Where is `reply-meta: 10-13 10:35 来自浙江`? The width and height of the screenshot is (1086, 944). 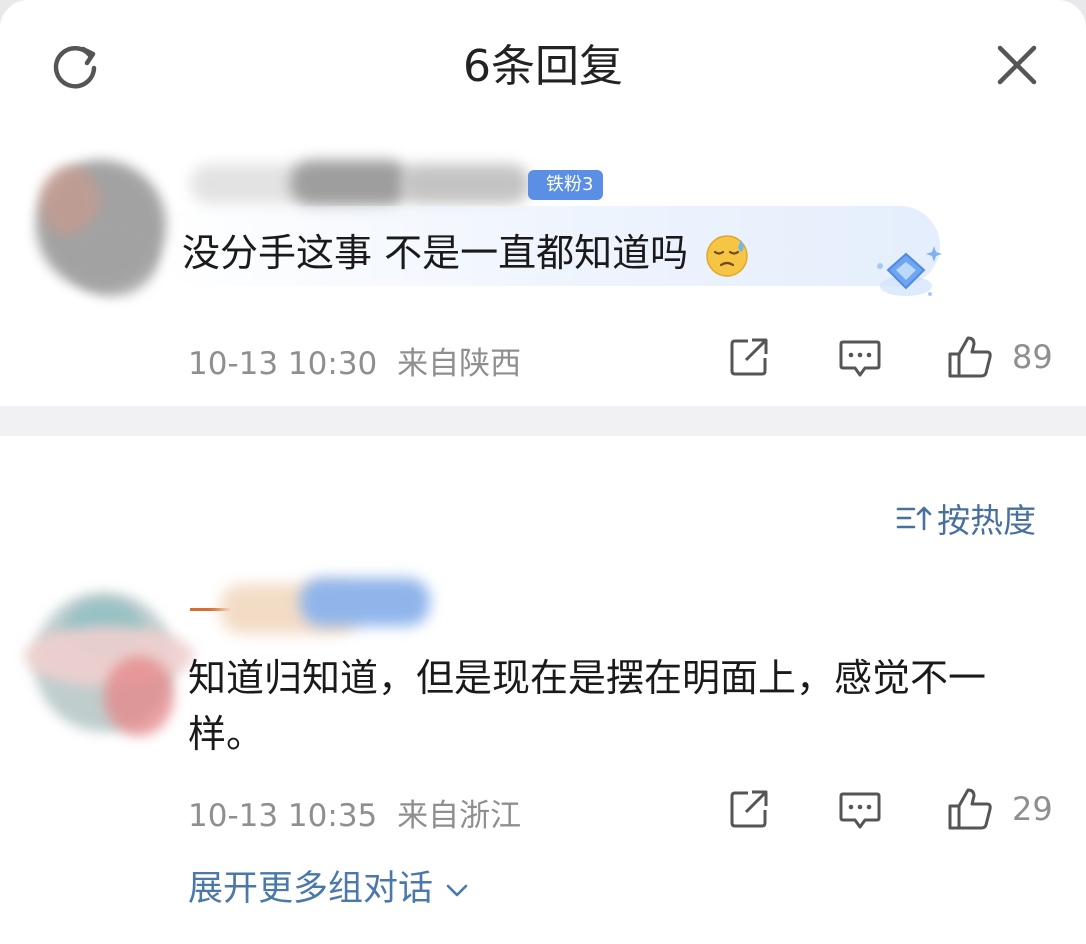
reply-meta: 10-13 10:35 来自浙江 is located at coordinates (354, 812).